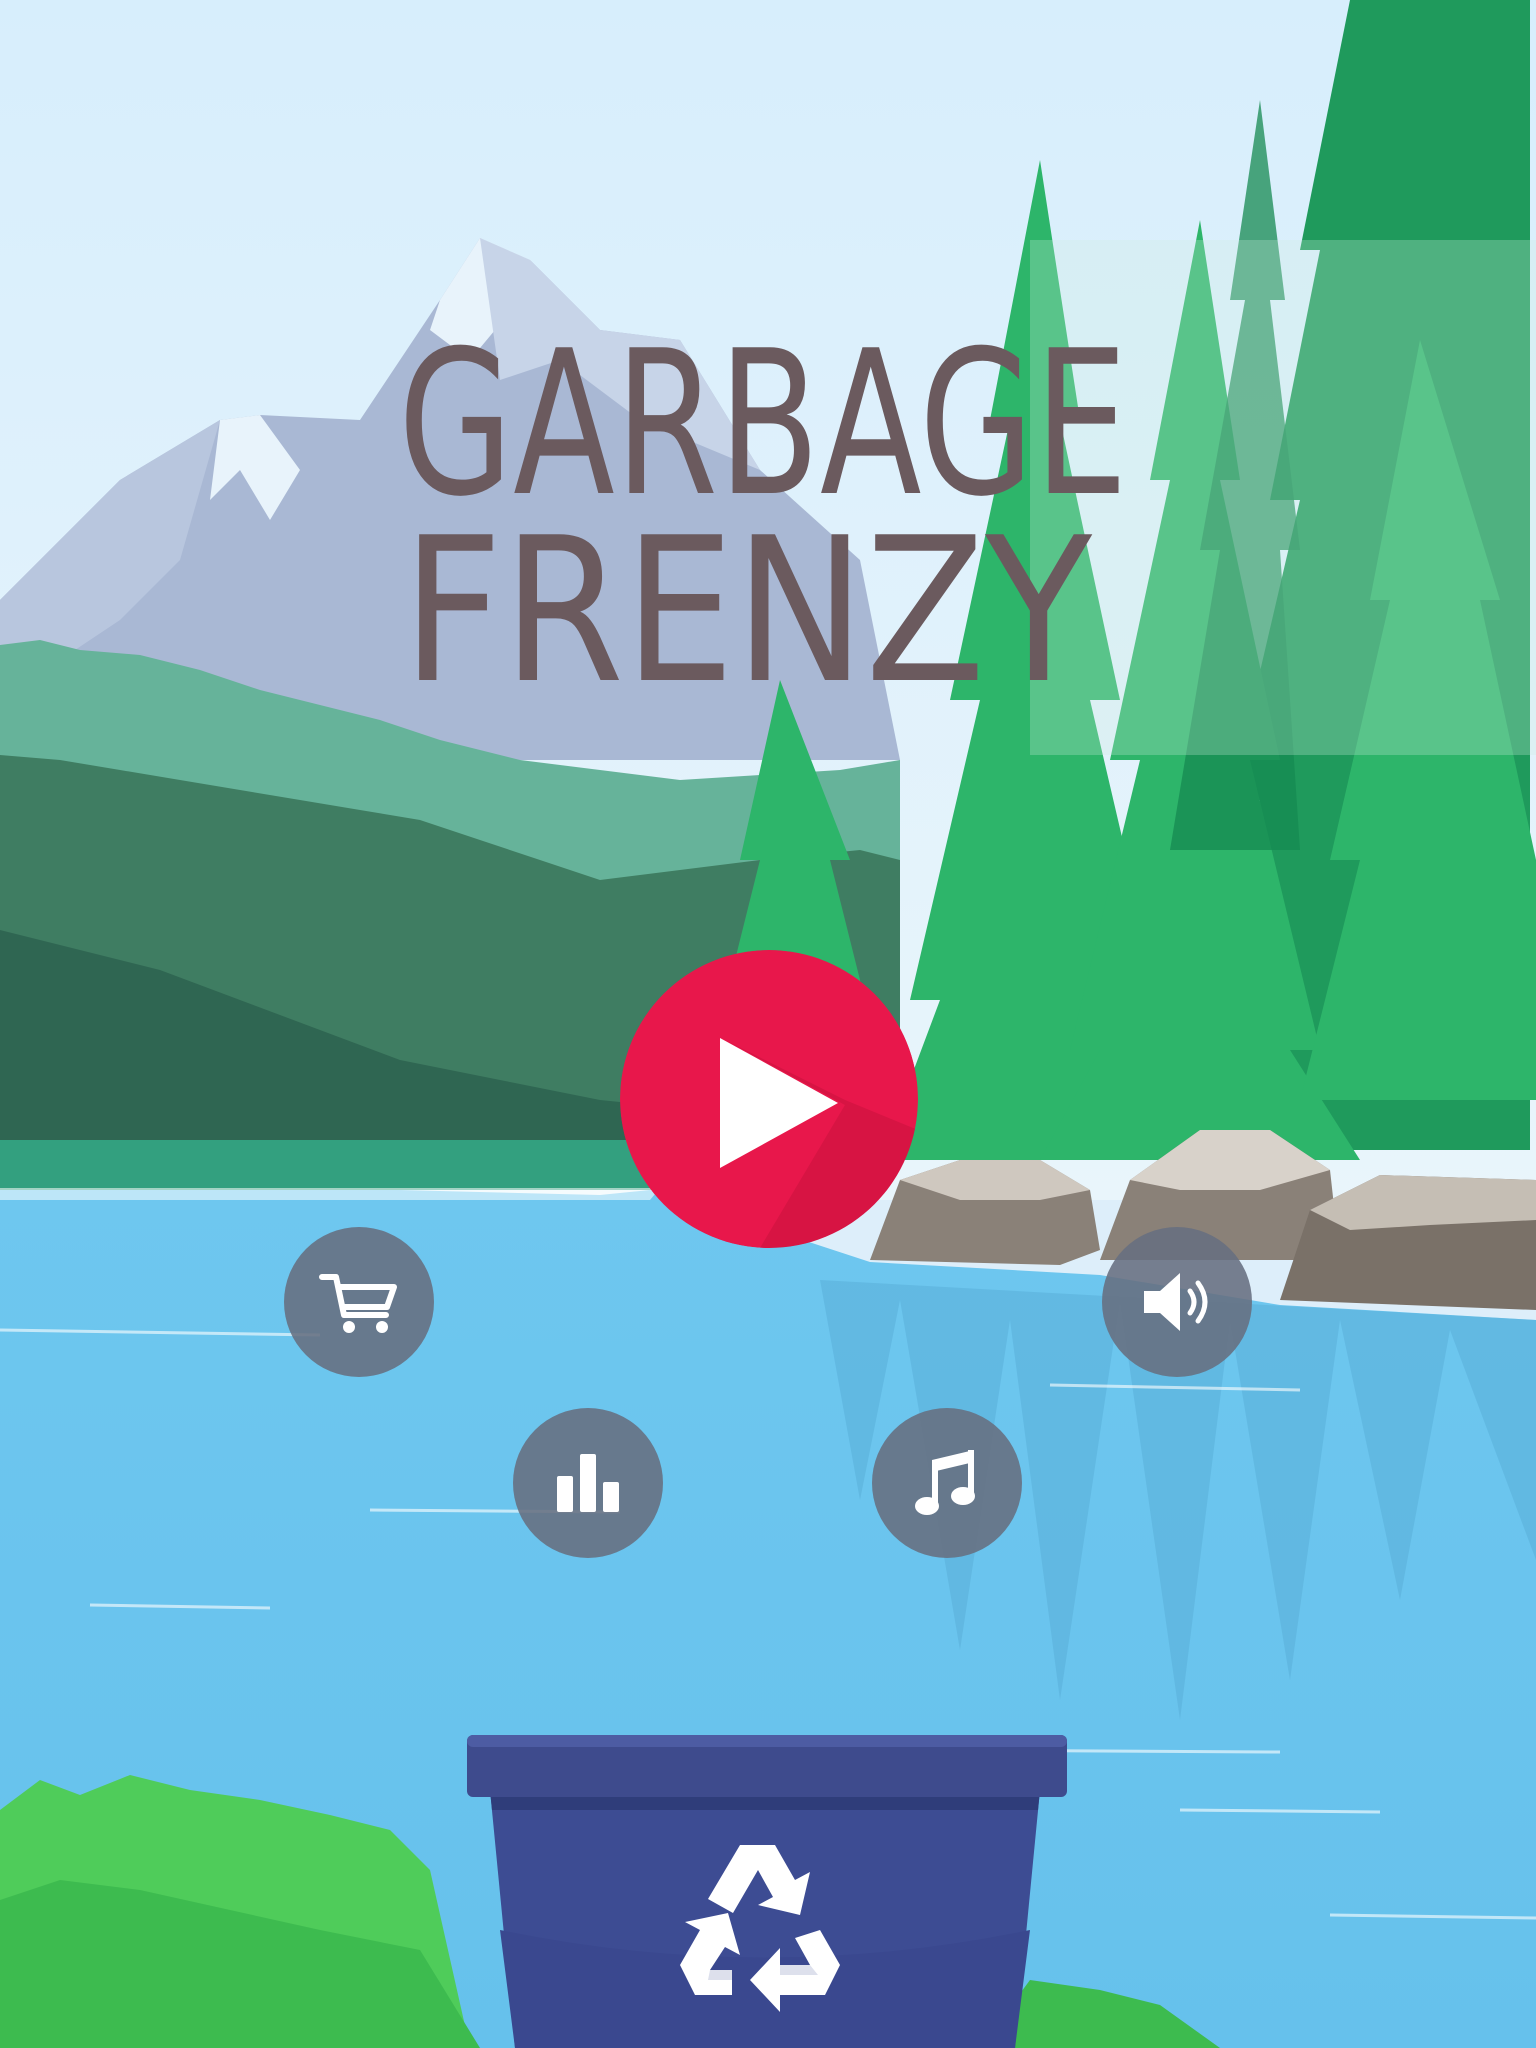 The height and width of the screenshot is (2048, 1536). I want to click on play-button, so click(769, 1099).